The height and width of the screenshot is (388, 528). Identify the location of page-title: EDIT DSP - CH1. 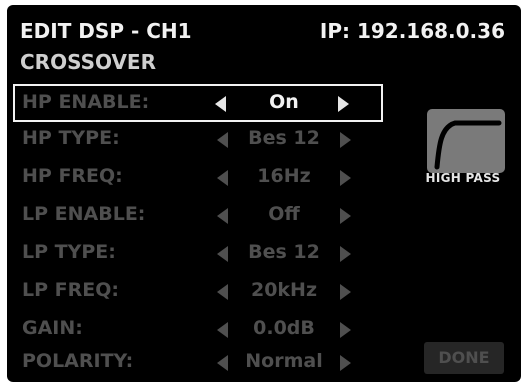
(106, 31).